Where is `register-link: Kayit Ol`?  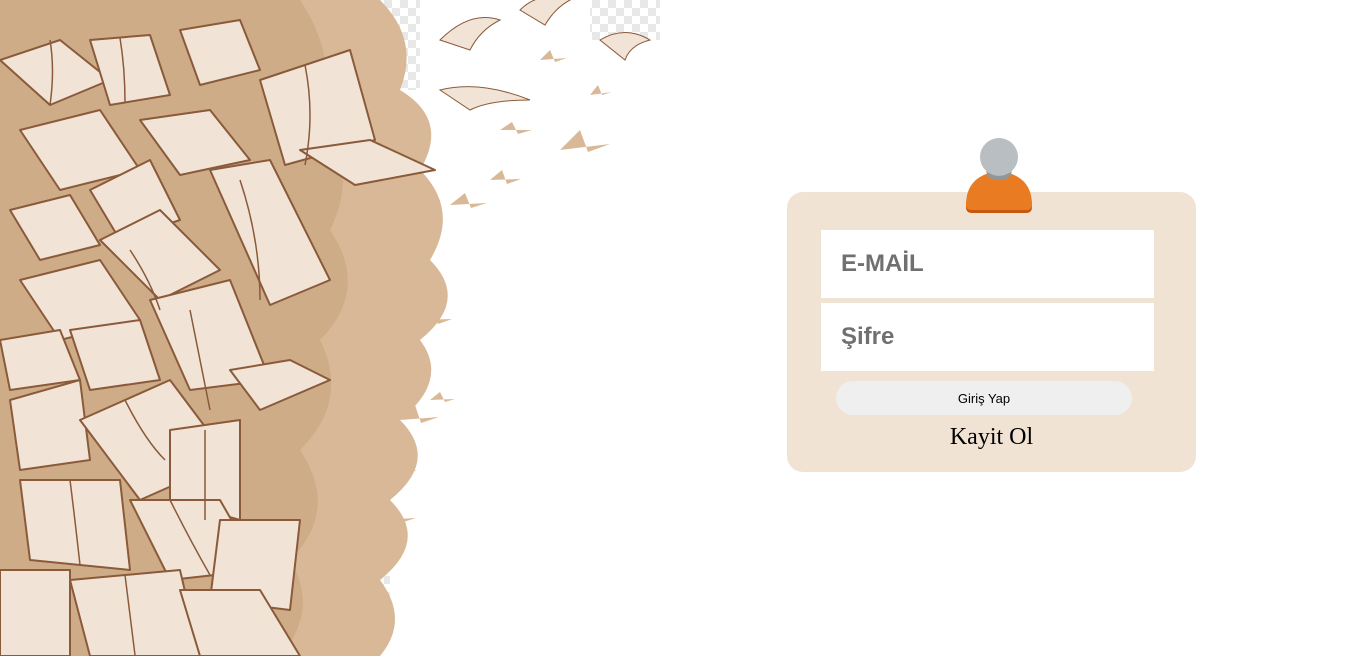
register-link: Kayit Ol is located at coordinates (991, 437).